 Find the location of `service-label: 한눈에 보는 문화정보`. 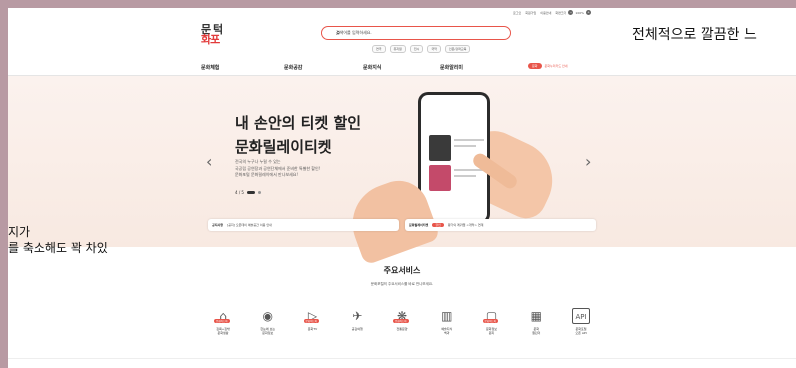

service-label: 한눈에 보는 문화정보 is located at coordinates (268, 331).